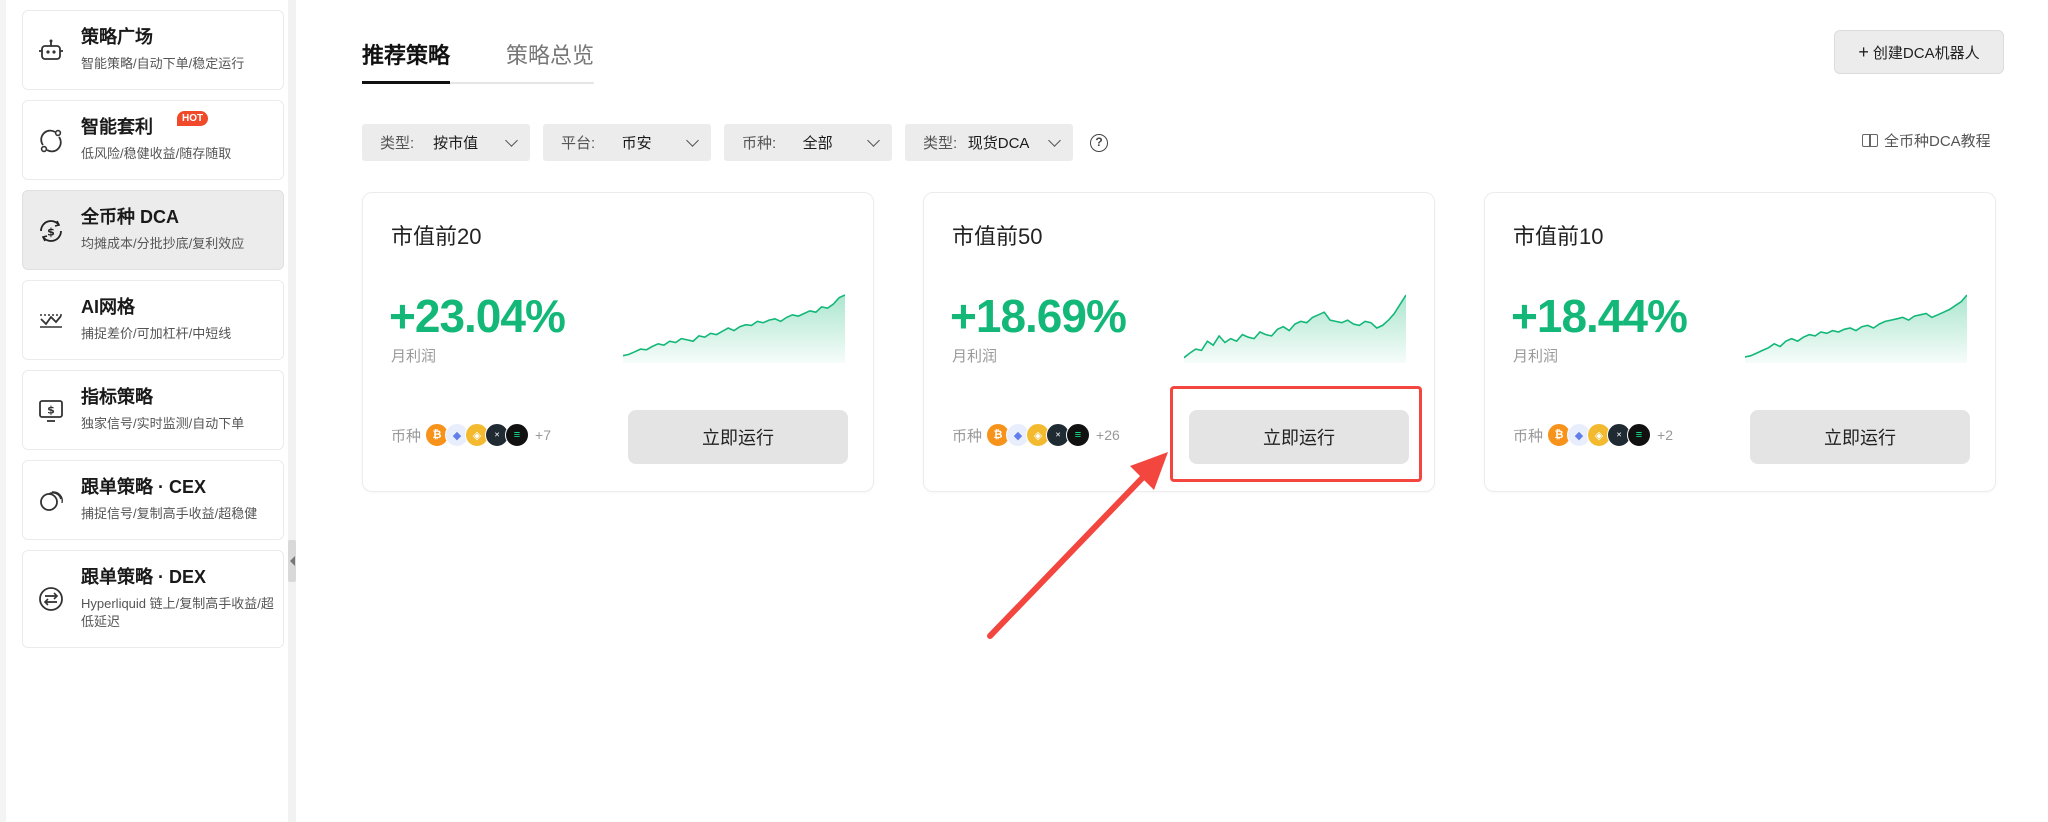 The image size is (2048, 822). I want to click on sidebar-item-subtitle: 智能策略/自动下单/稳定运行, so click(163, 63).